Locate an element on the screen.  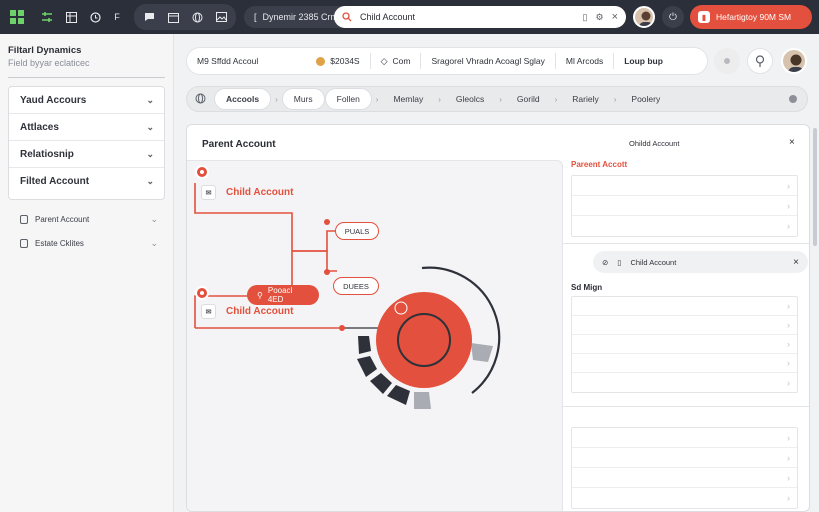
clear-search-icon: × is located at coordinates (615, 17).